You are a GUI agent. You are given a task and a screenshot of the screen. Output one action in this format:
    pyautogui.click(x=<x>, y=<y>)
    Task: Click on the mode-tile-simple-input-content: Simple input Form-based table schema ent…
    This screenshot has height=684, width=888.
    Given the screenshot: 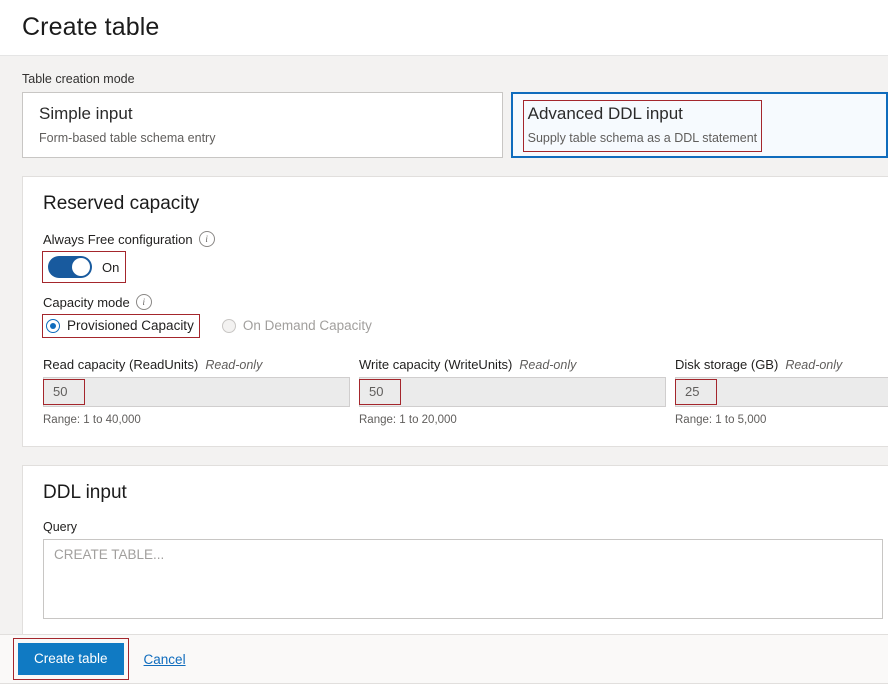 What is the action you would take?
    pyautogui.click(x=127, y=126)
    